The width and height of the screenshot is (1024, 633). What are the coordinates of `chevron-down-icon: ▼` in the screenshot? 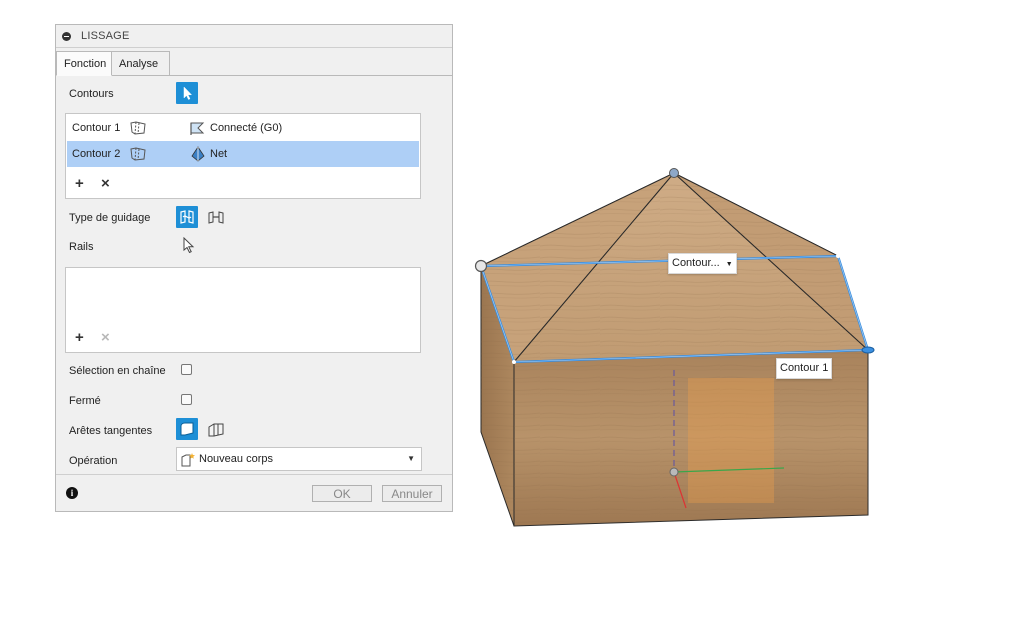 It's located at (729, 264).